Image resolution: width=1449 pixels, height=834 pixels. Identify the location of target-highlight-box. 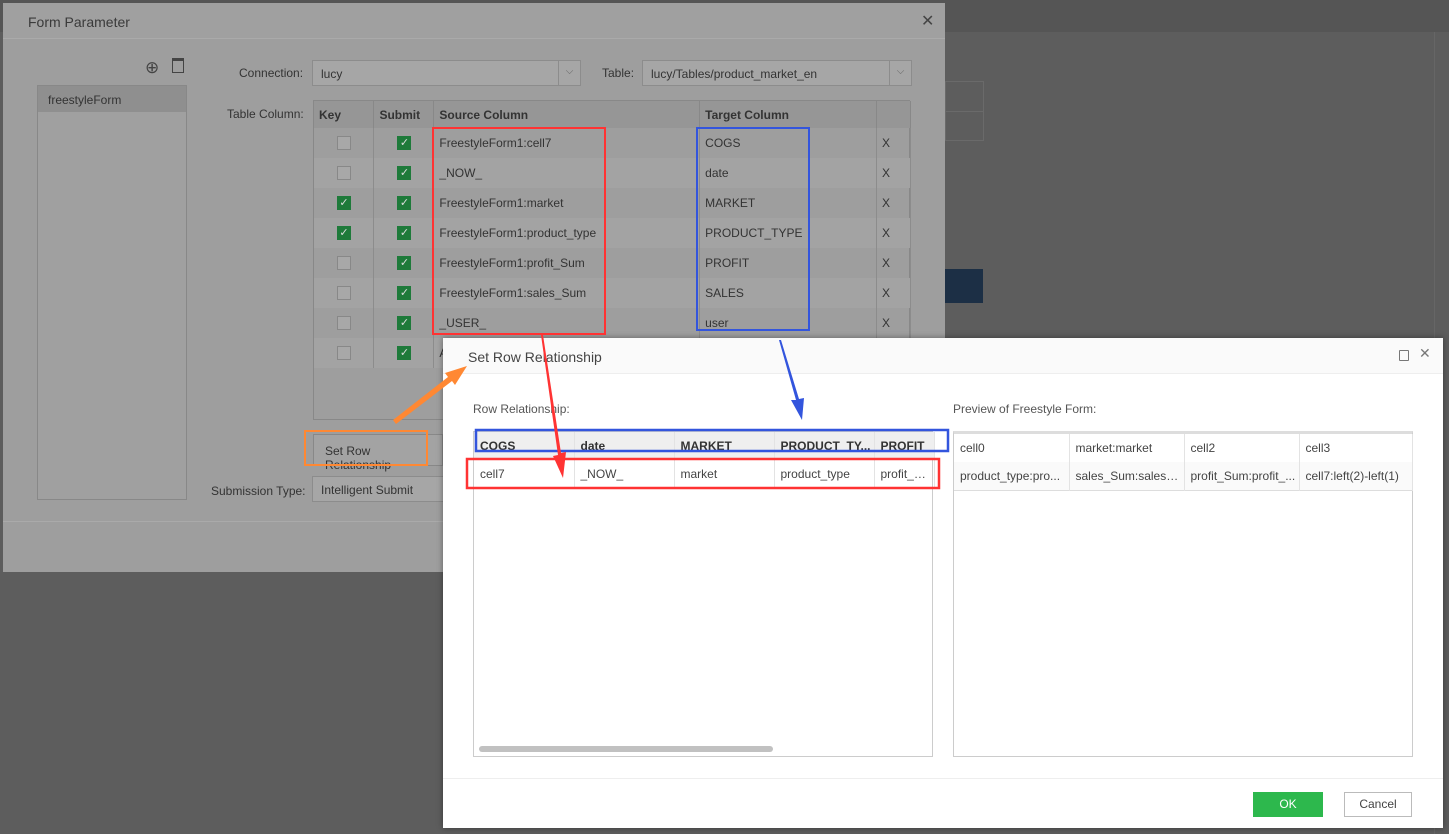
(753, 229).